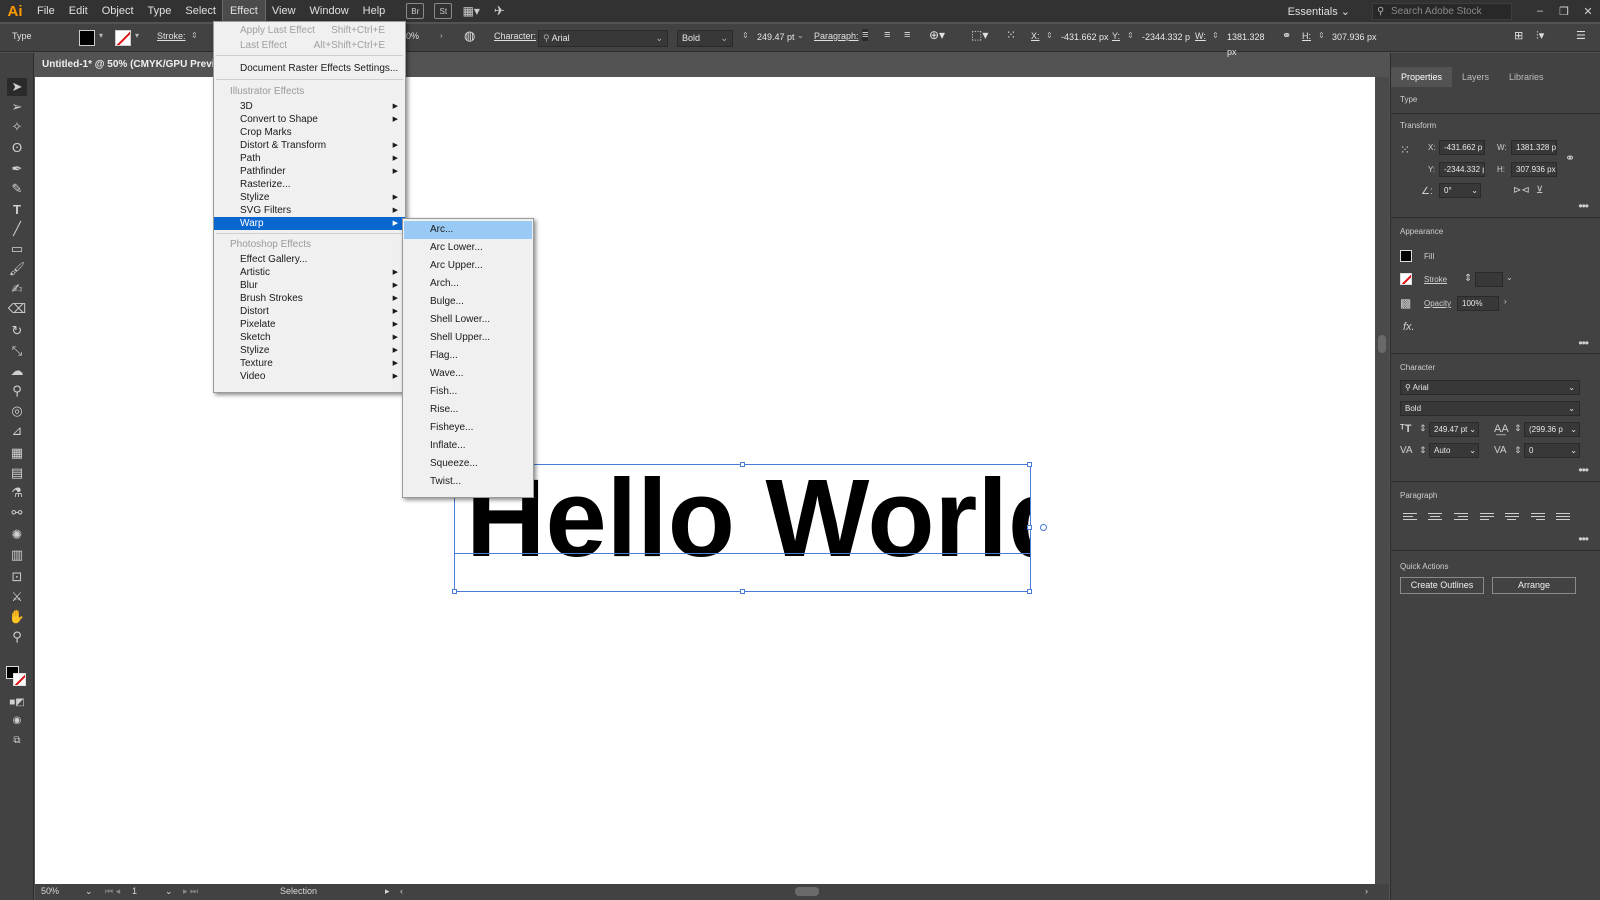  What do you see at coordinates (979, 35) in the screenshot?
I see `align-objects-icon: ⬚▾` at bounding box center [979, 35].